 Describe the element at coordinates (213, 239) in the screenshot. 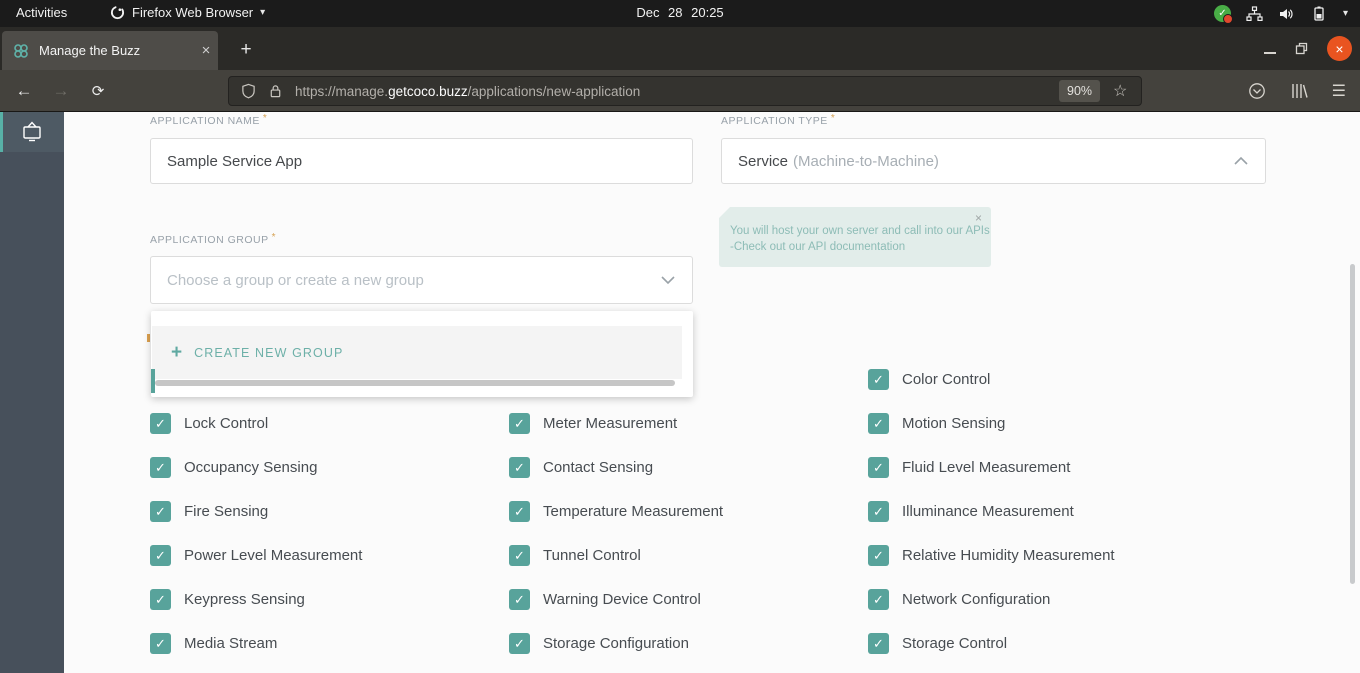

I see `application-group-label: APPLICATION GROUP *` at that location.